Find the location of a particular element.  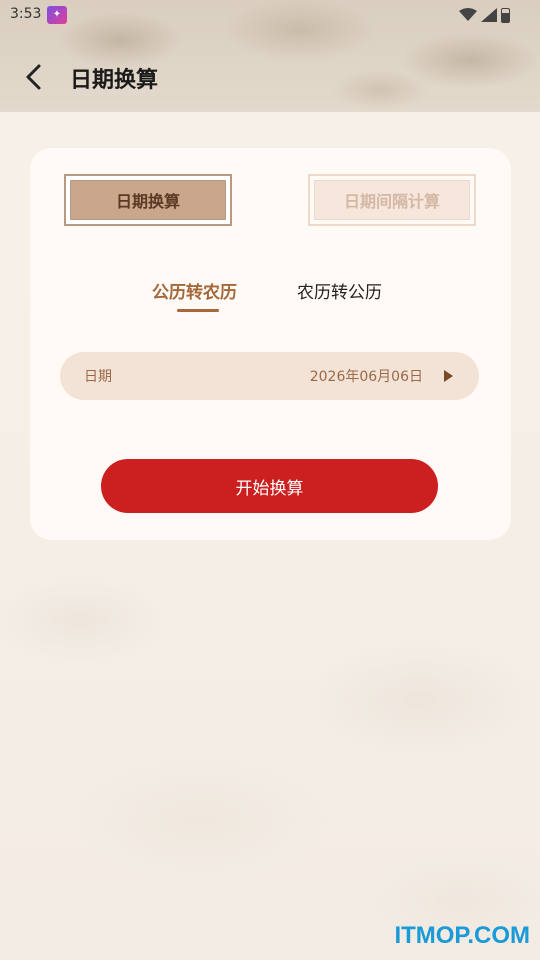

status-bar: 3:53 ✦ is located at coordinates (270, 15).